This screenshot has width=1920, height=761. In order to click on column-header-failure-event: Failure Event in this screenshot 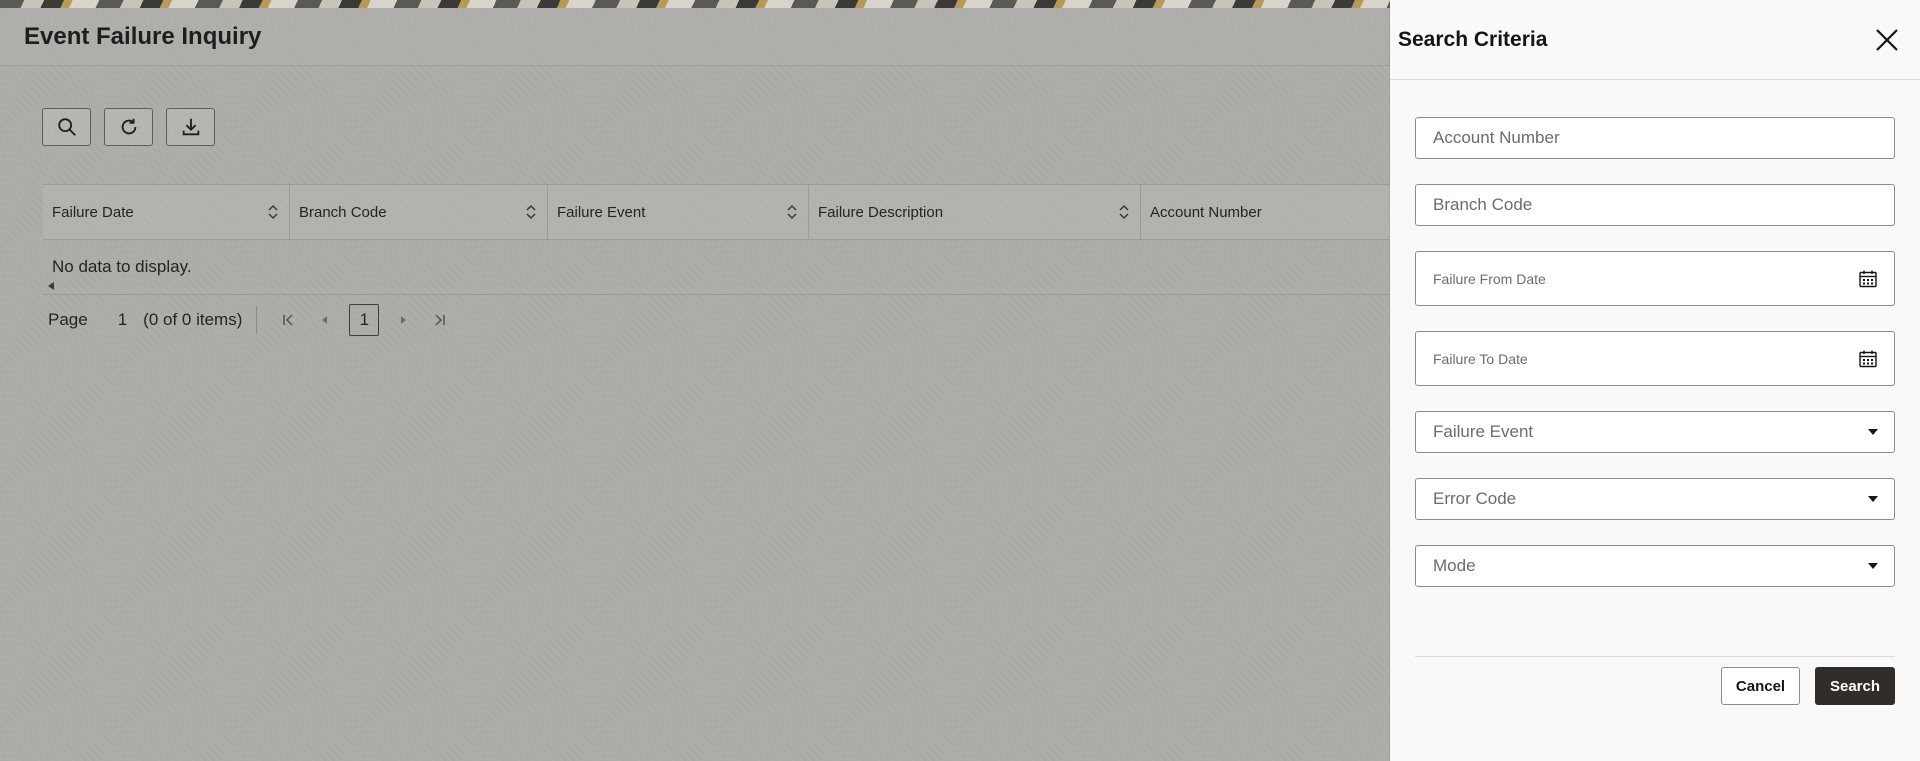, I will do `click(678, 212)`.